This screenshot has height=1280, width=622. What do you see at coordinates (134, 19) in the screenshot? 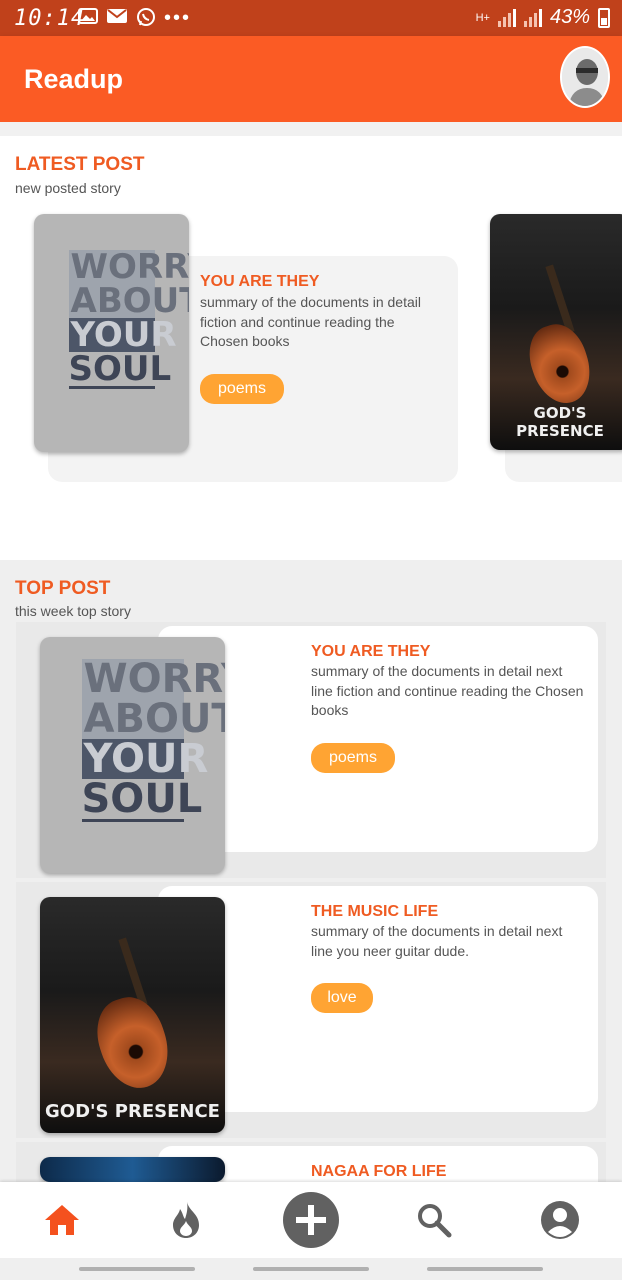
I see `status-notification-icons: •••` at bounding box center [134, 19].